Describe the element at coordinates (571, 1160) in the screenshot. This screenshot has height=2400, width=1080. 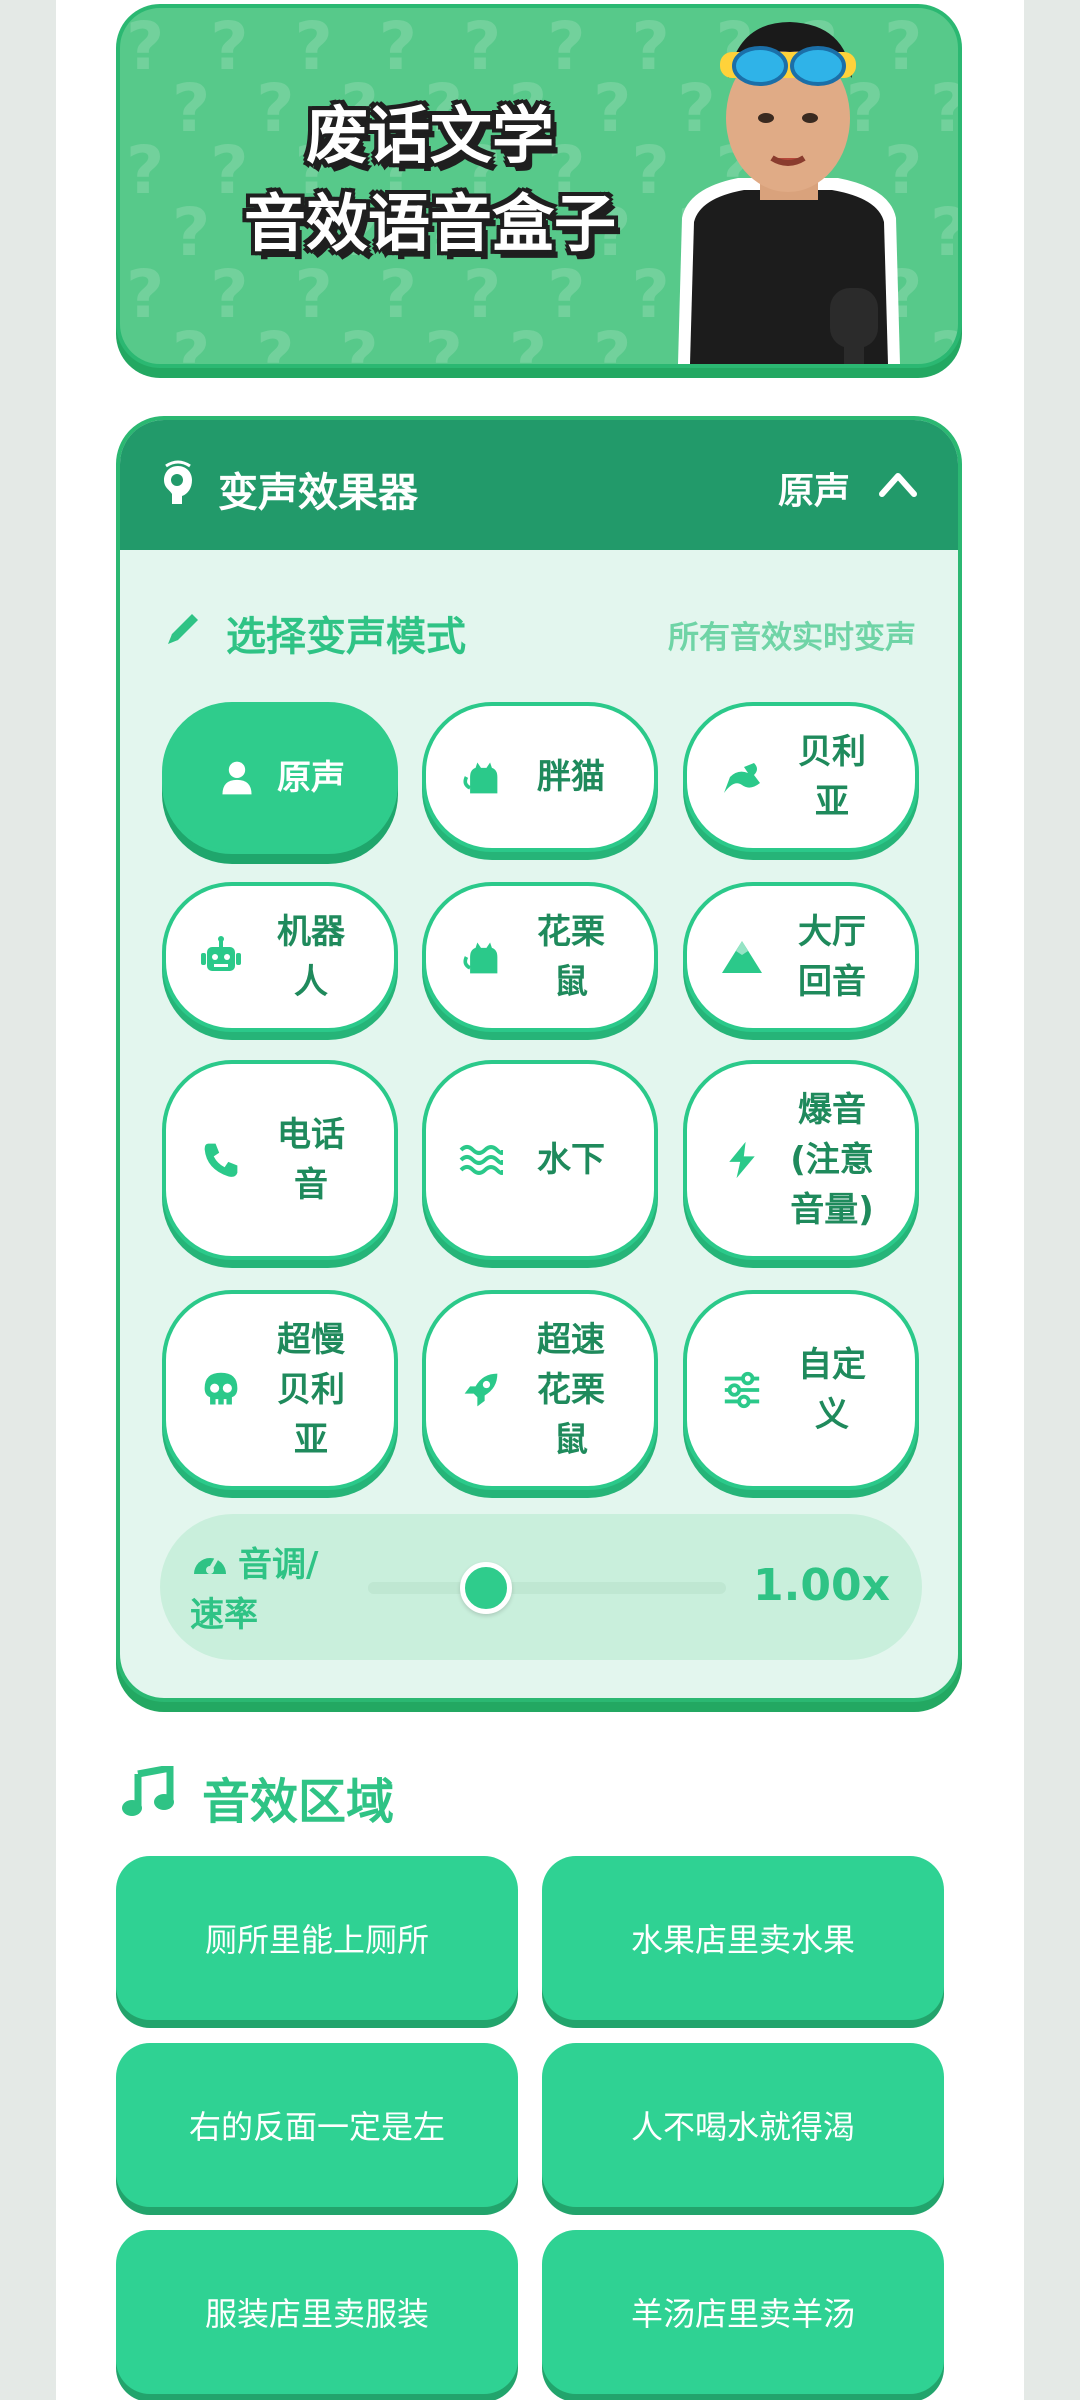
I see `mode-button-label: 水下` at that location.